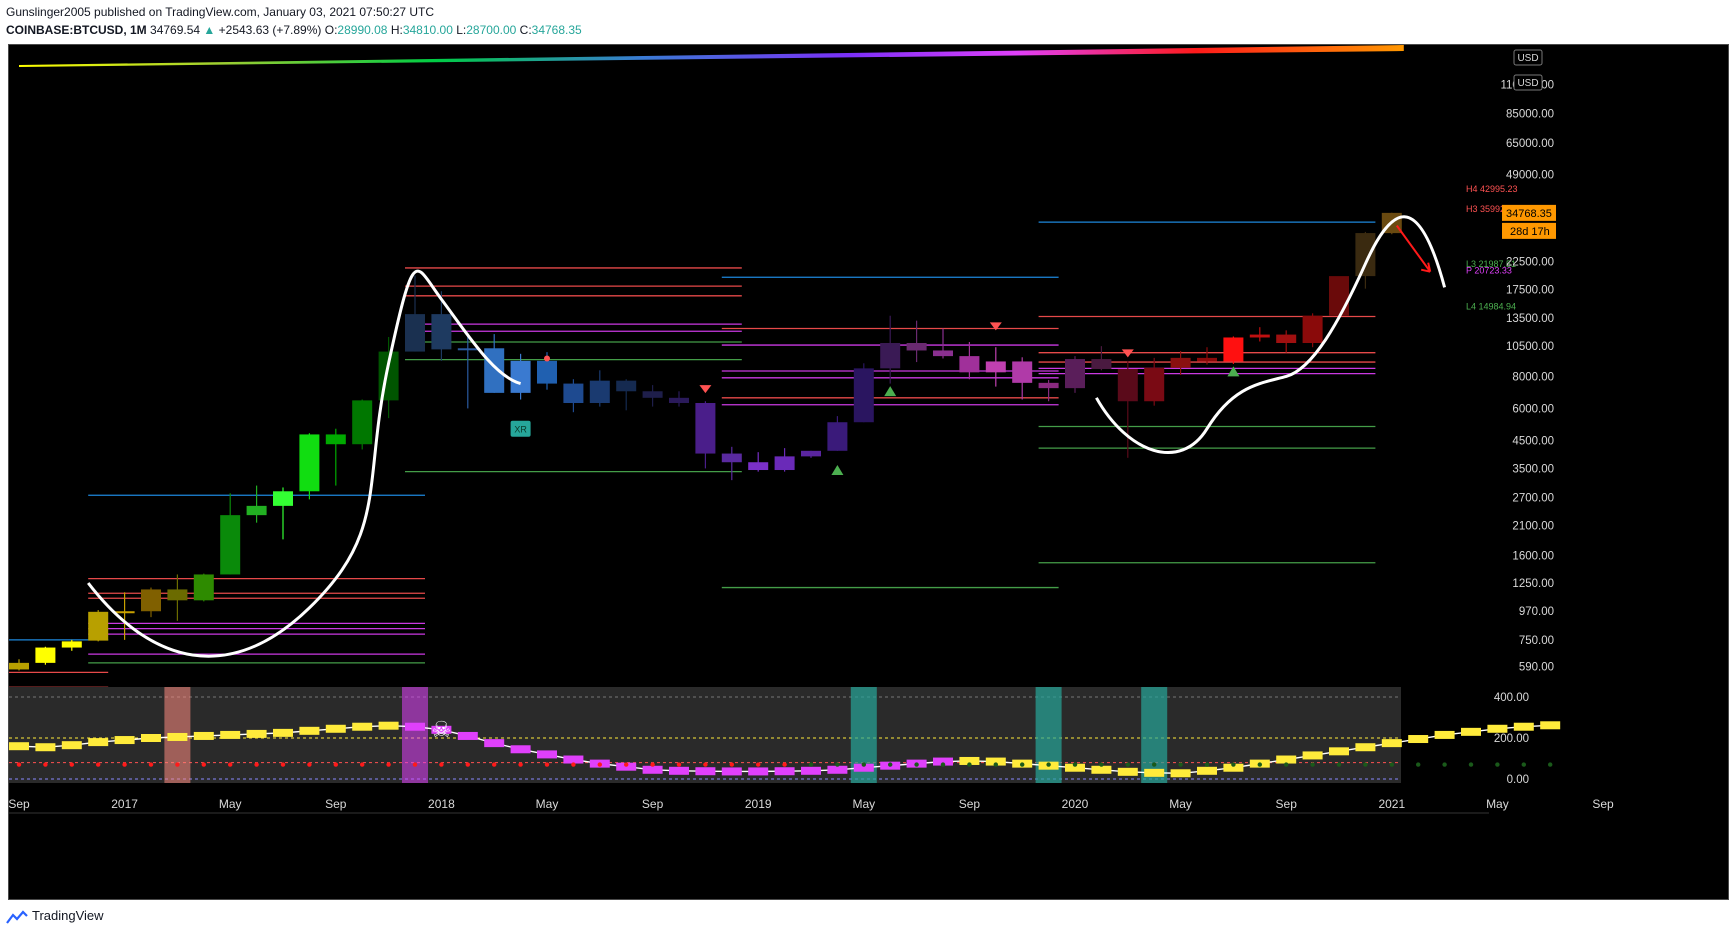 The image size is (1735, 936). I want to click on time-tick-4: 2018, so click(441, 804).